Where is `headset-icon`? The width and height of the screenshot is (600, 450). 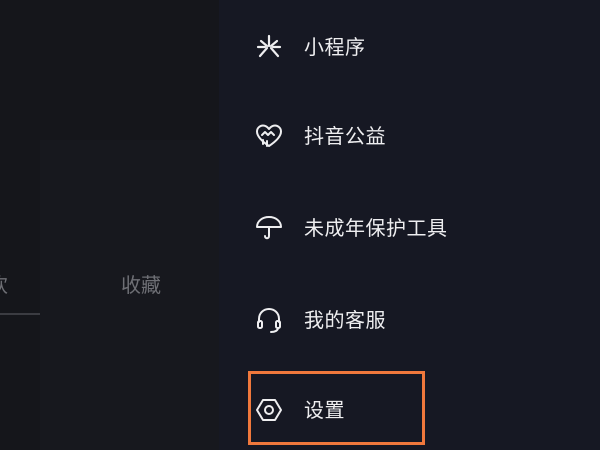 headset-icon is located at coordinates (269, 320).